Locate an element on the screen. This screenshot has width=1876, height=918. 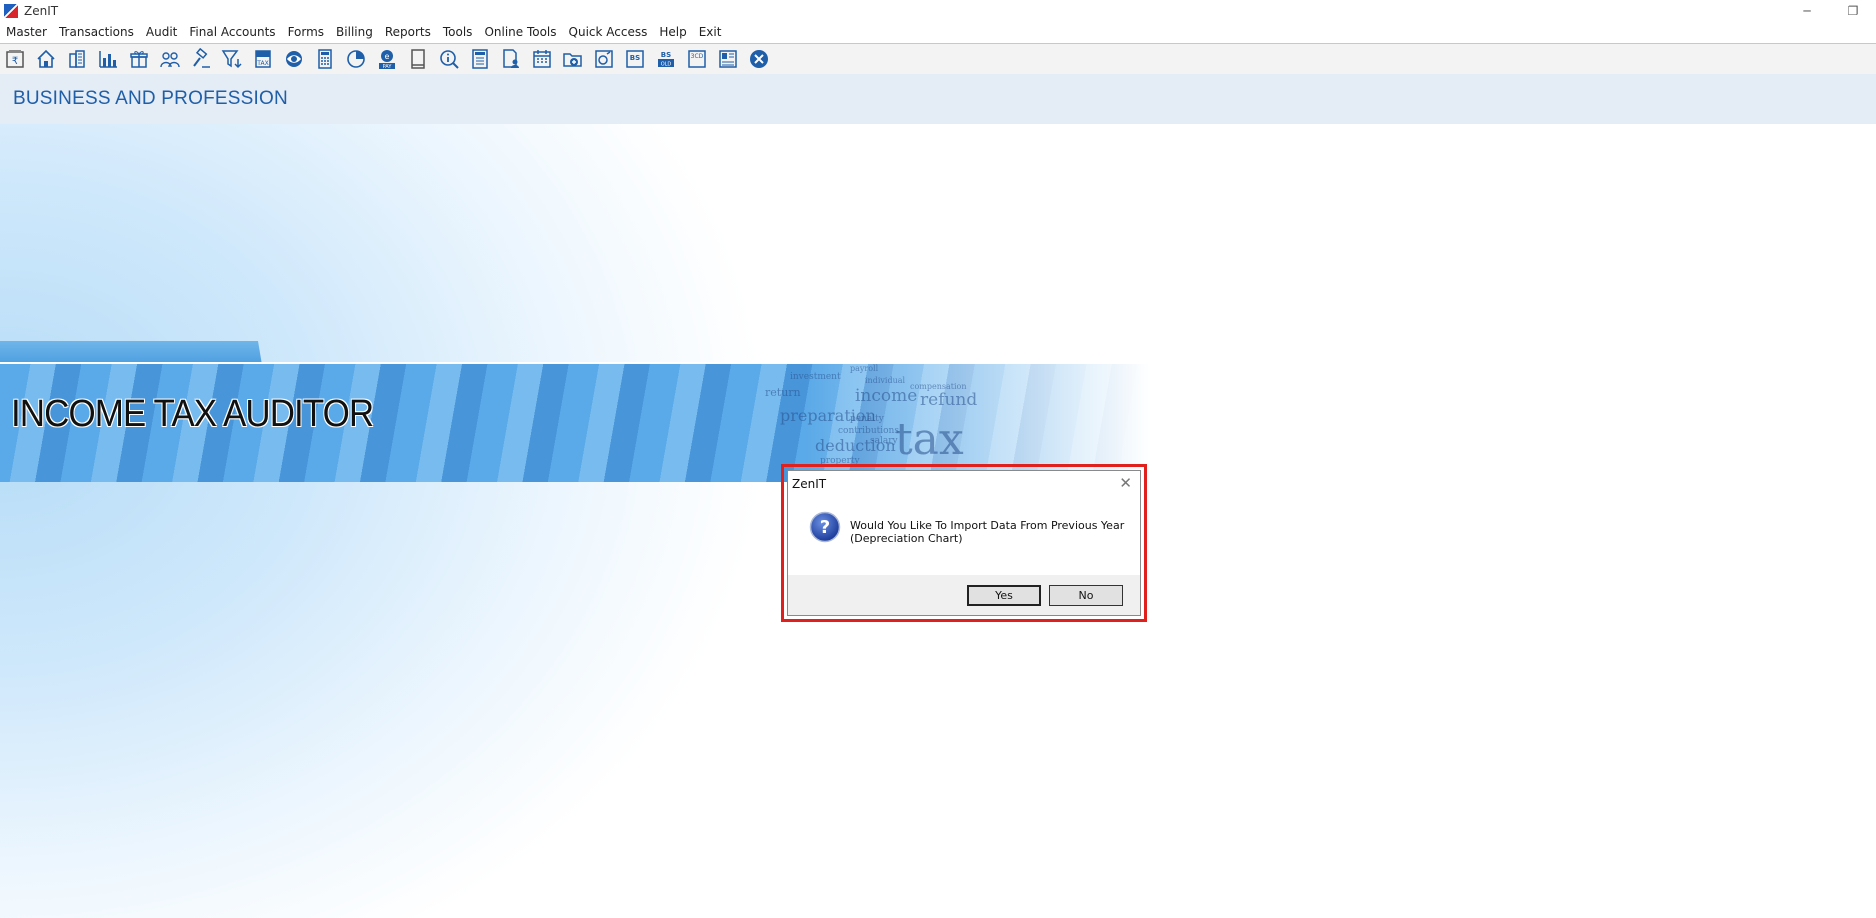
menu-help: Help is located at coordinates (672, 32).